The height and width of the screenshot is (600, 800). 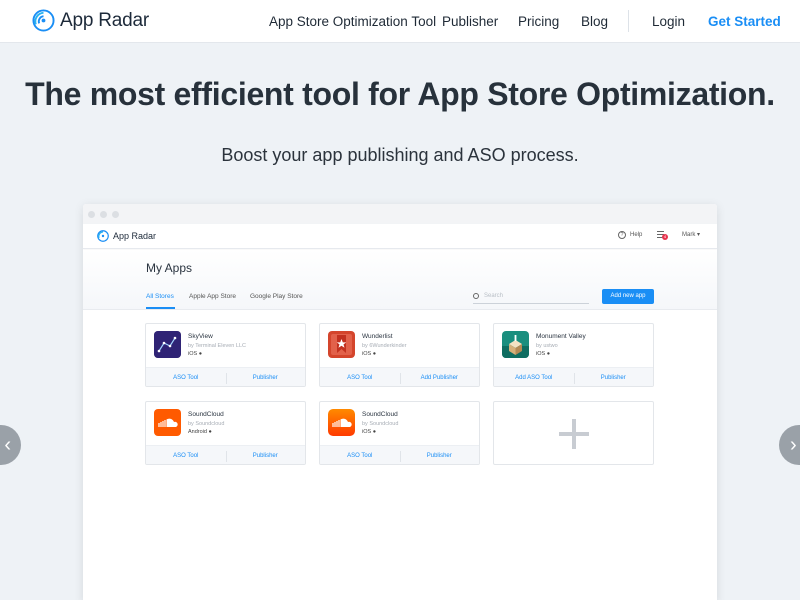 I want to click on mockup-search-input: Search, so click(x=531, y=298).